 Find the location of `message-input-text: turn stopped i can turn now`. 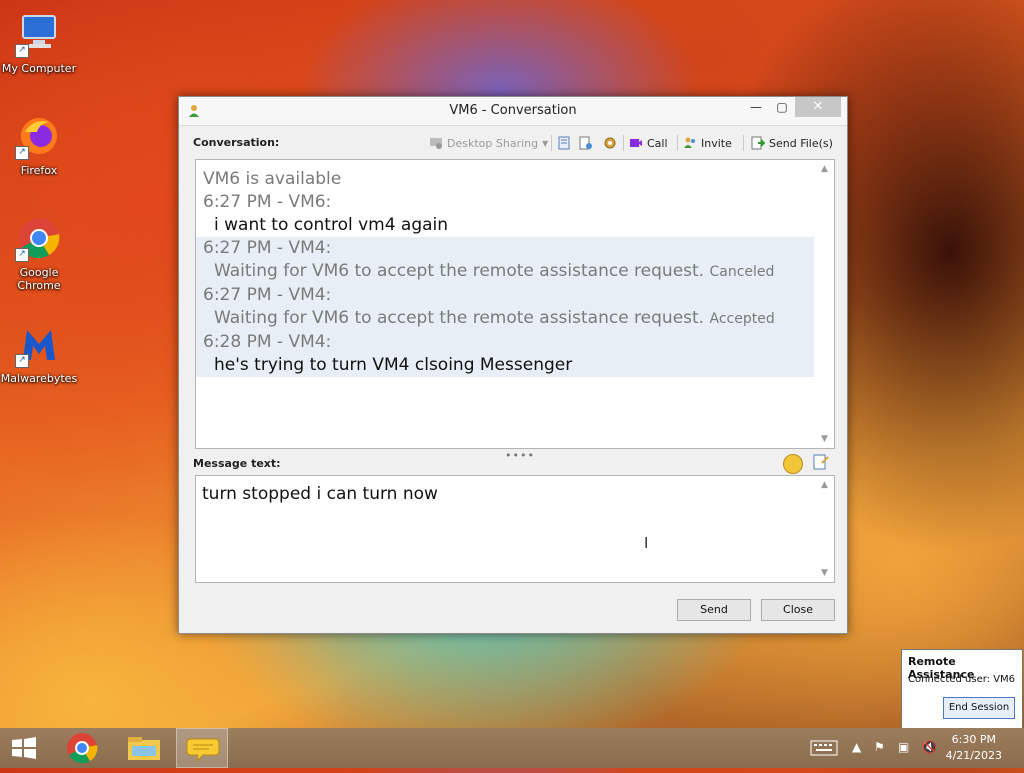

message-input-text: turn stopped i can turn now is located at coordinates (320, 494).